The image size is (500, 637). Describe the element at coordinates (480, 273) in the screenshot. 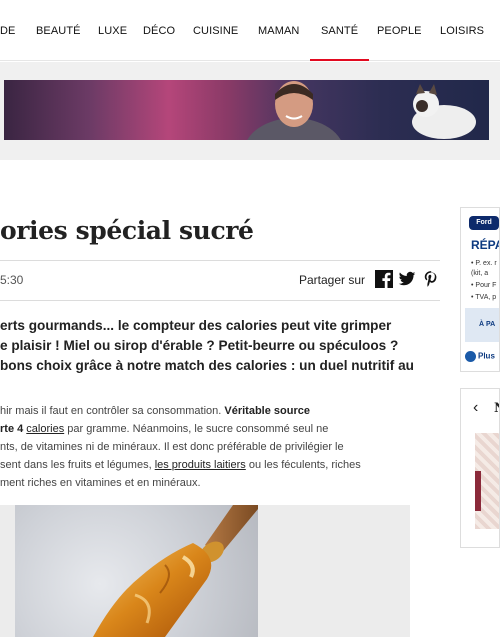

I see `sidebar-ad-text: (kit, a` at that location.